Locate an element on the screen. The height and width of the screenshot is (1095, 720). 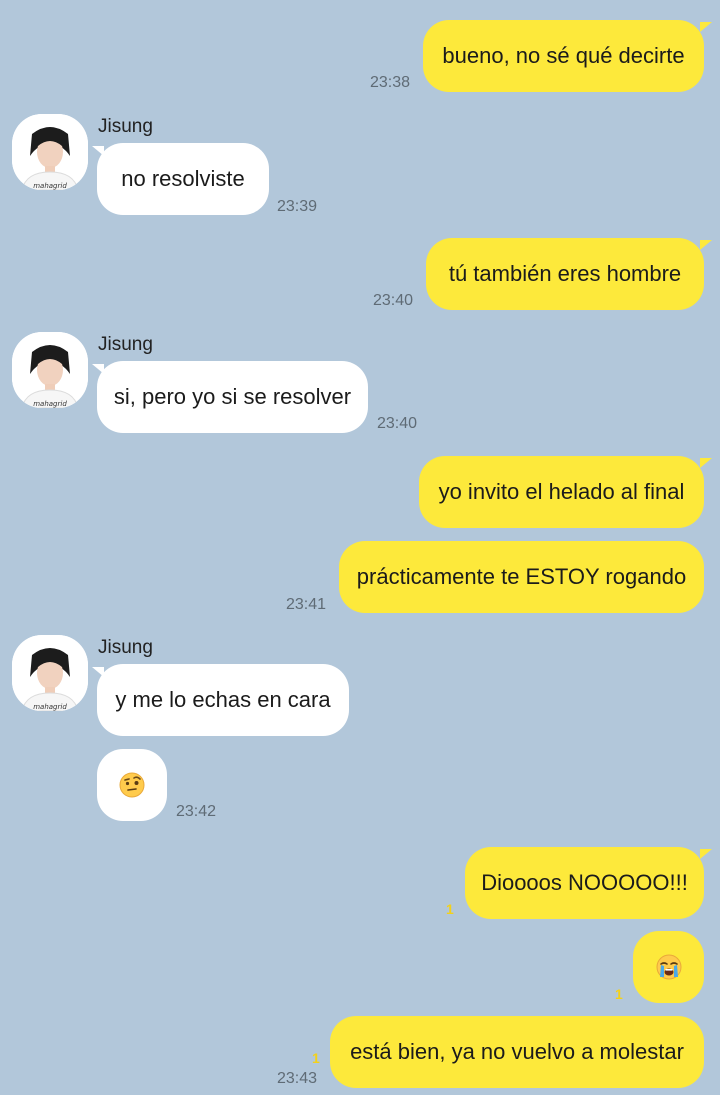
message-time: 23:39 is located at coordinates (297, 206).